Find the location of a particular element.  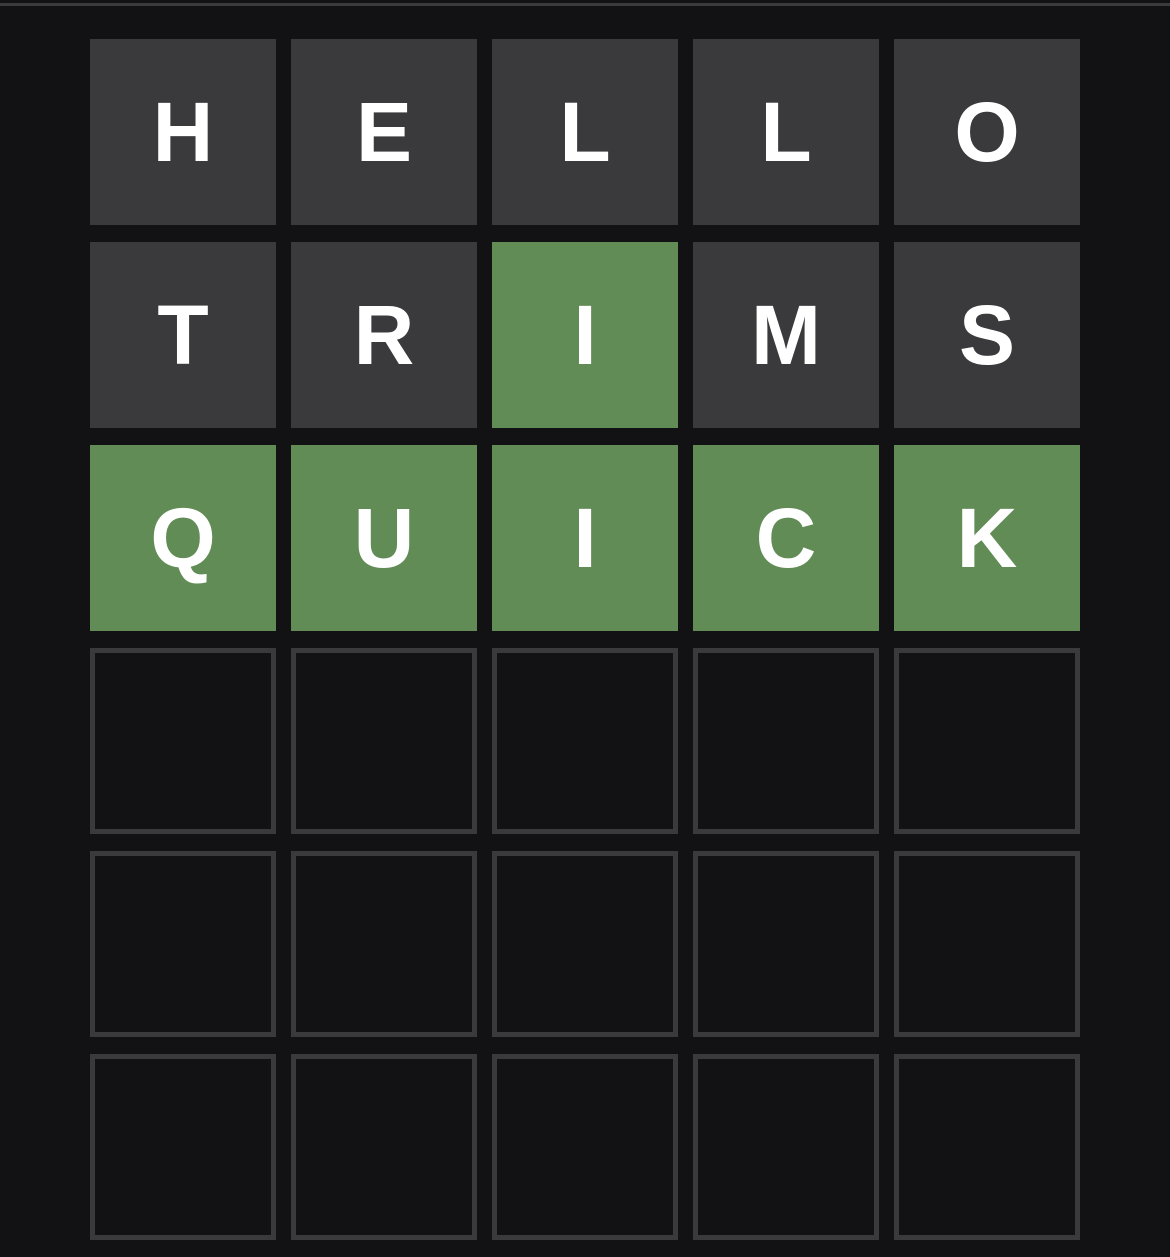

guess-row-1: H E L L O is located at coordinates (585, 132).